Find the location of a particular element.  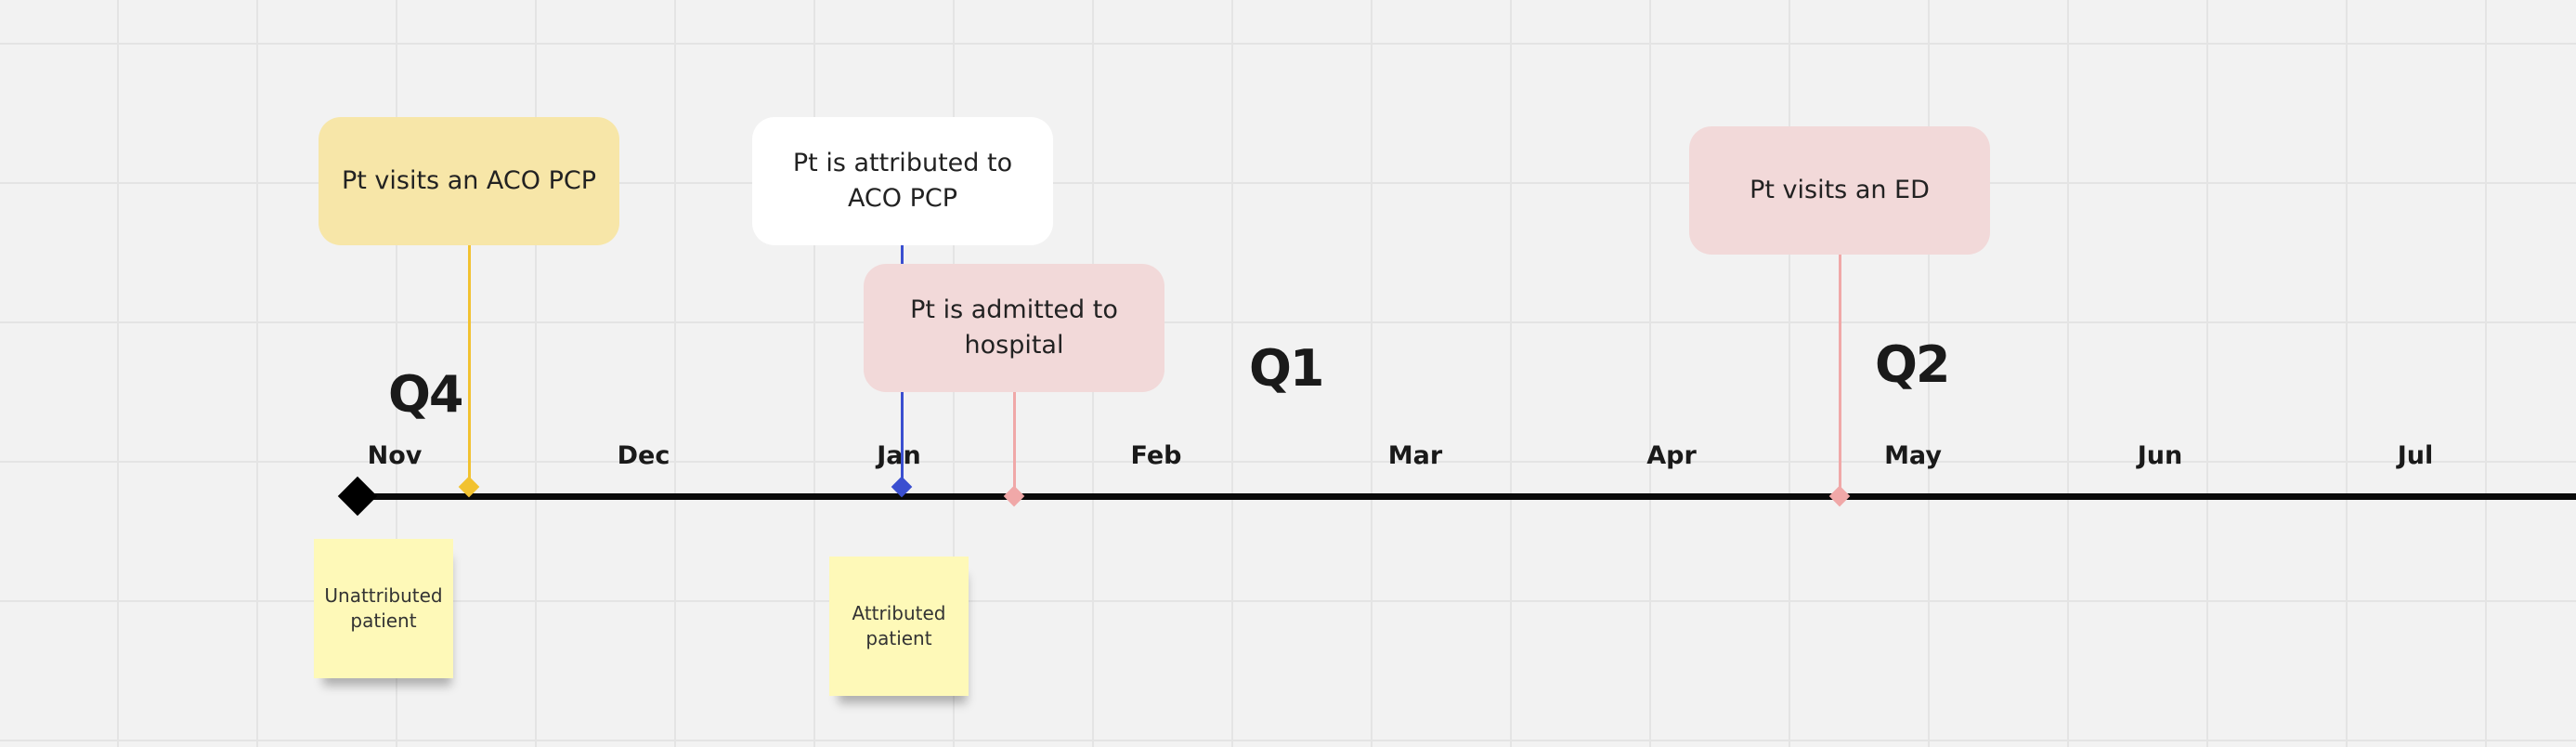

quarter-q4-label: Q4 is located at coordinates (425, 395).